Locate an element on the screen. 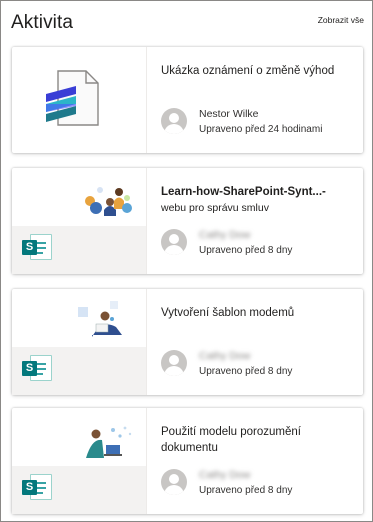 The height and width of the screenshot is (522, 373). activity-header: Aktivita Zobrazit vše is located at coordinates (187, 24).